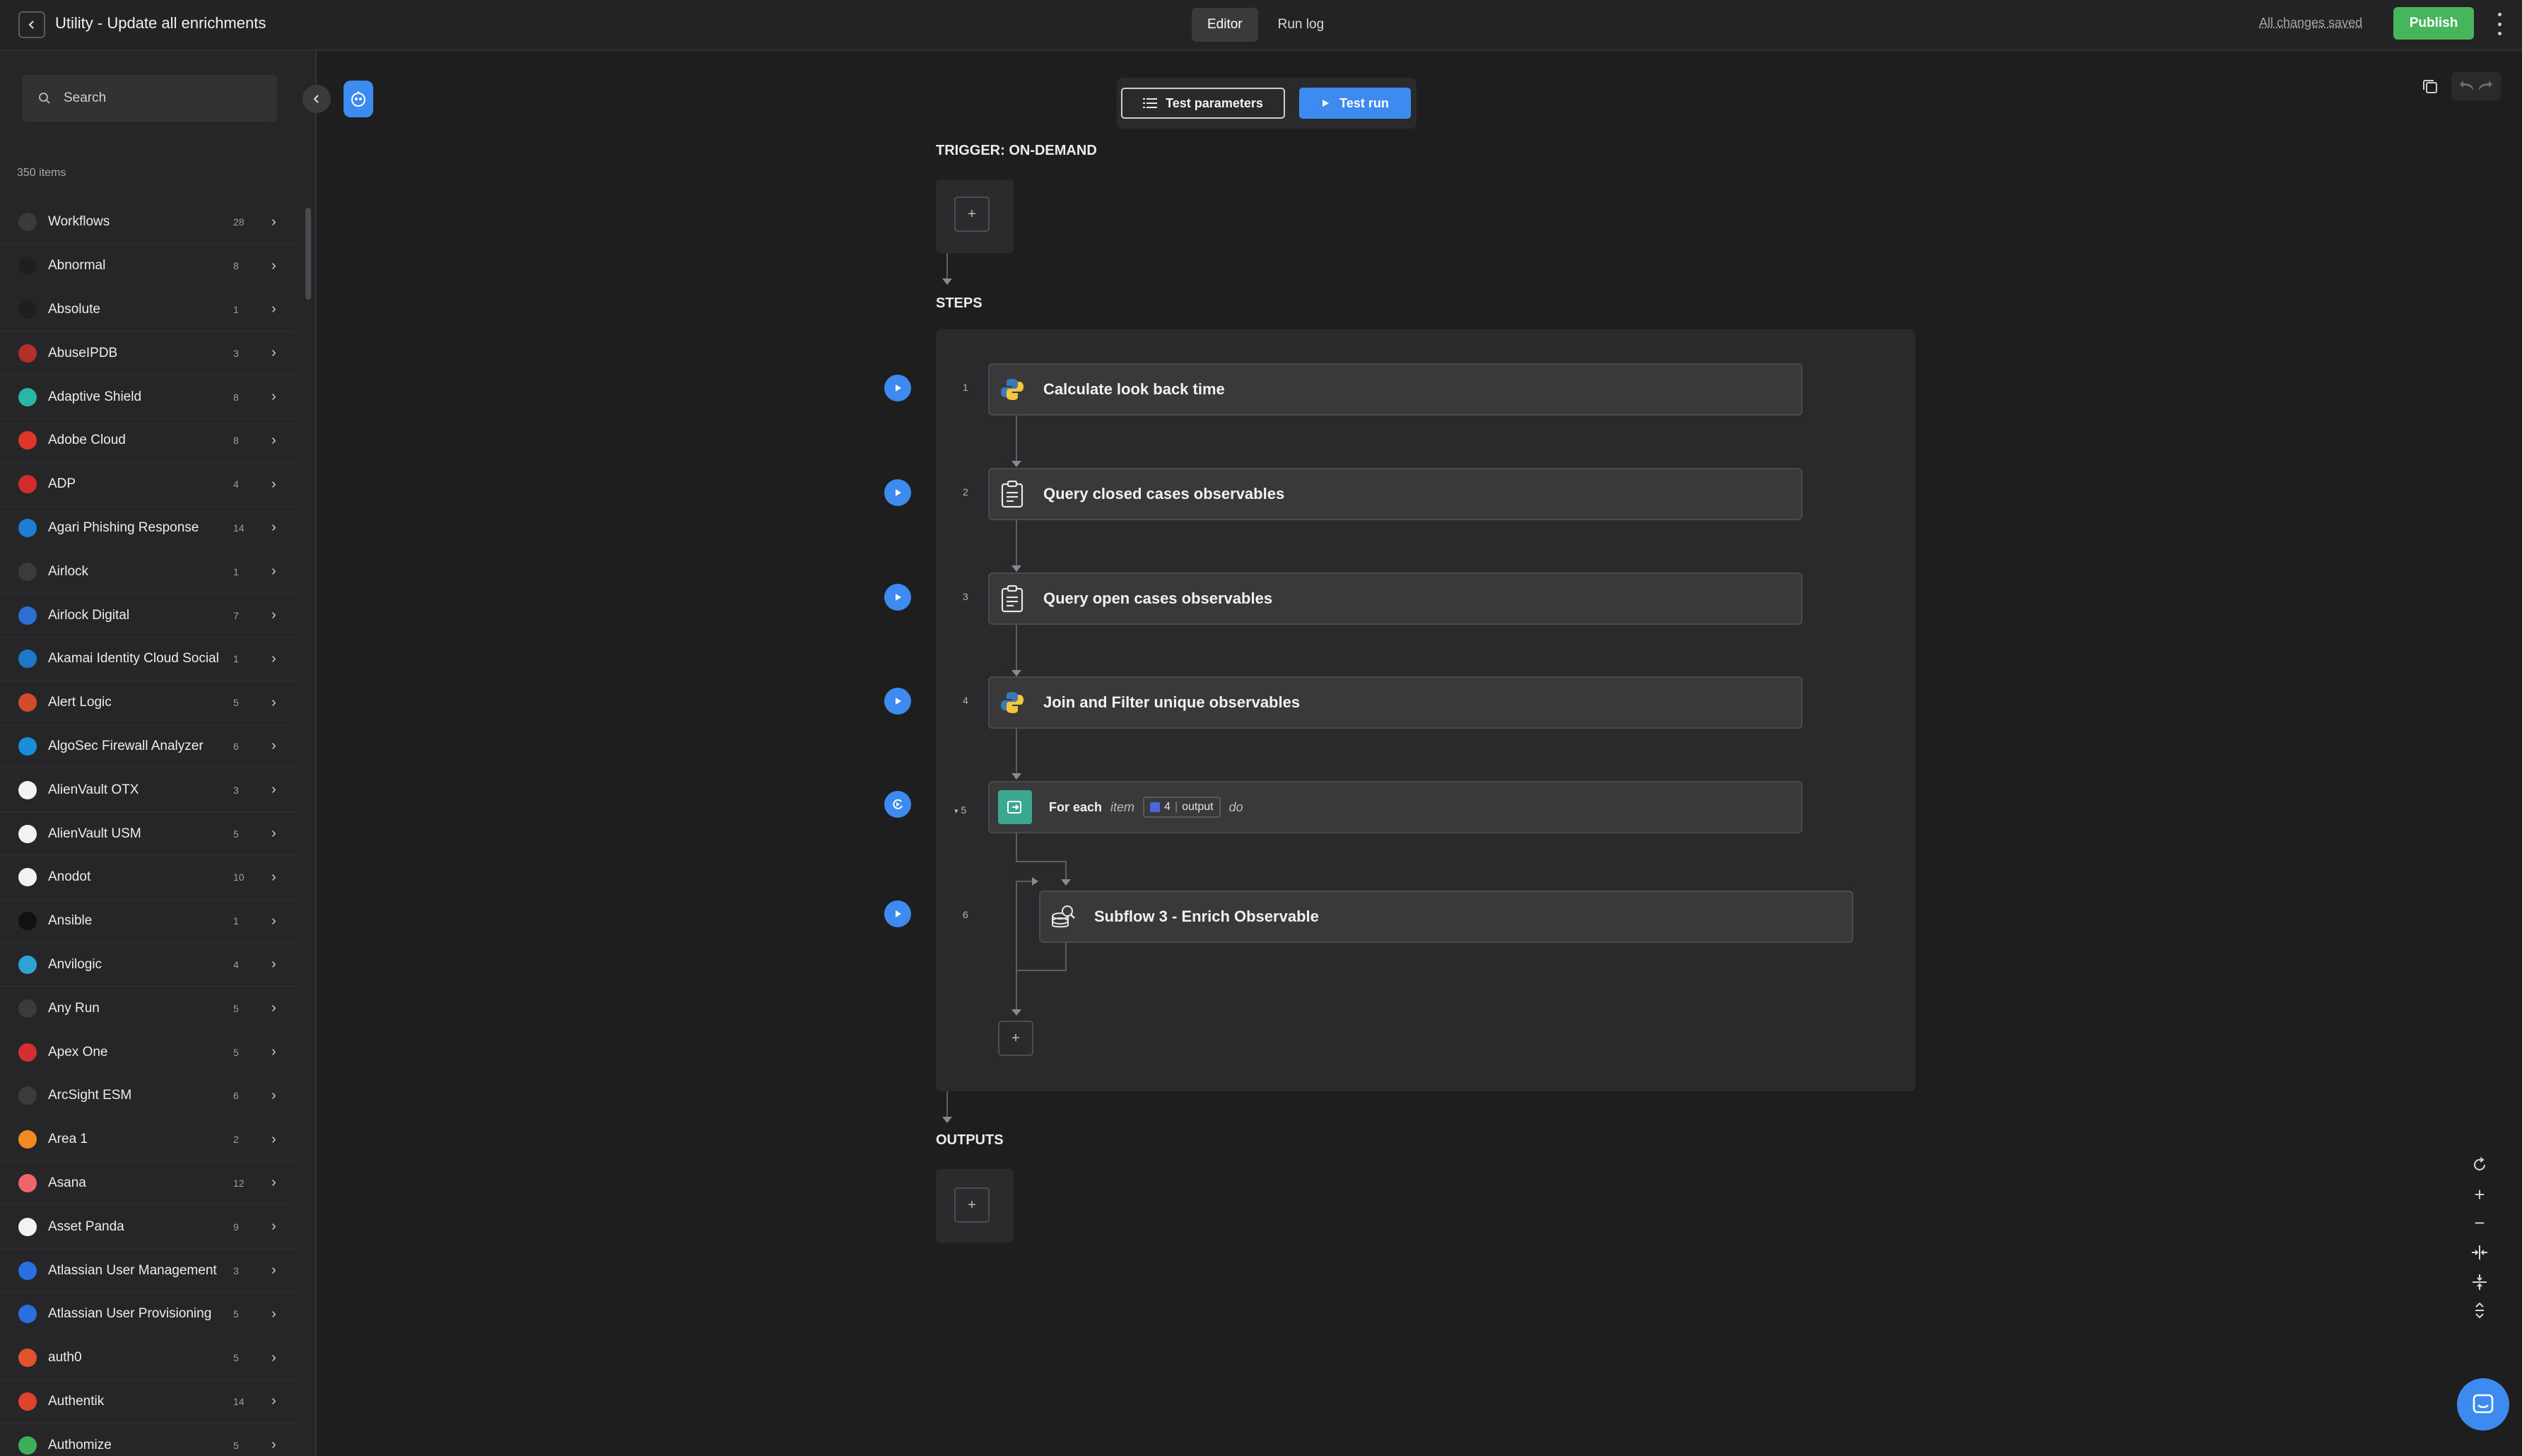  What do you see at coordinates (148, 1271) in the screenshot?
I see `sidebar-item: Atlassian User Management 3 ›` at bounding box center [148, 1271].